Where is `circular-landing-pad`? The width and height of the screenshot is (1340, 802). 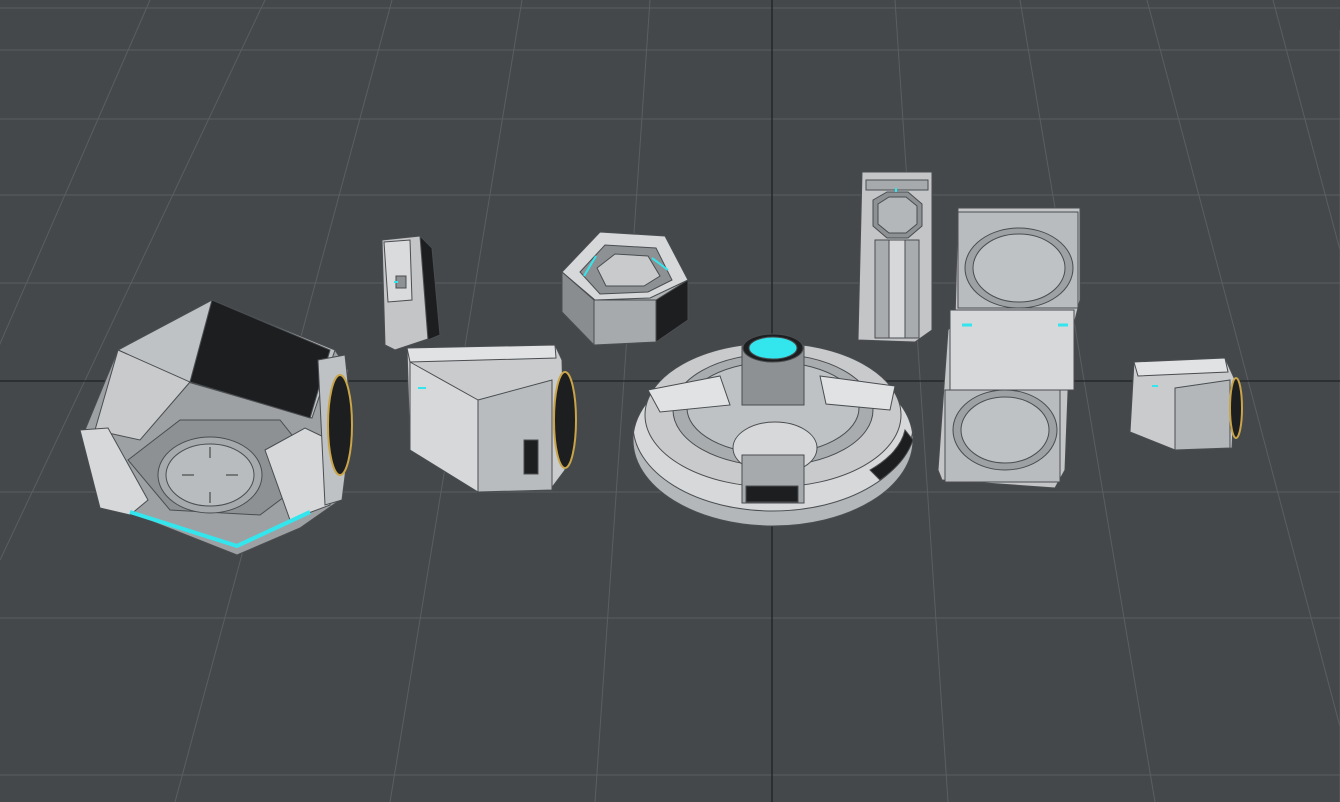 circular-landing-pad is located at coordinates (773, 430).